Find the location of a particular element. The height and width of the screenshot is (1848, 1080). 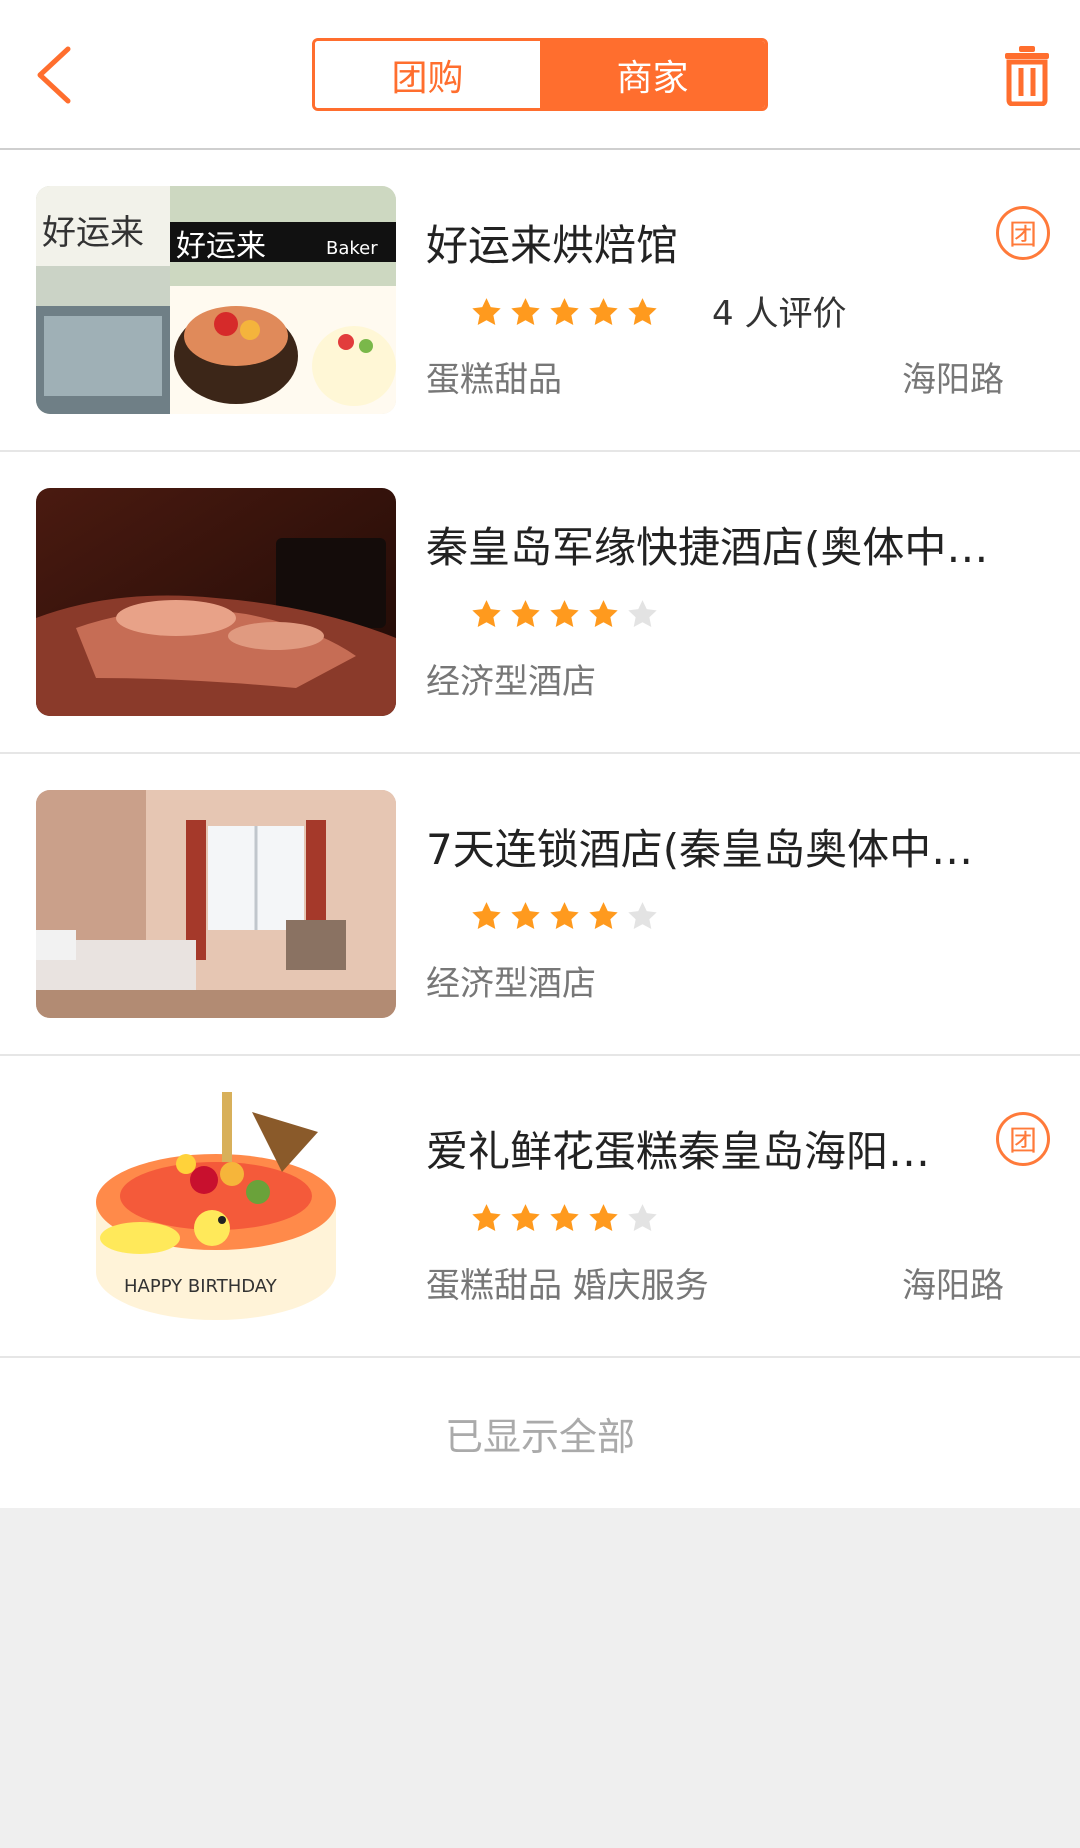

chevron-left-icon is located at coordinates (54, 75).